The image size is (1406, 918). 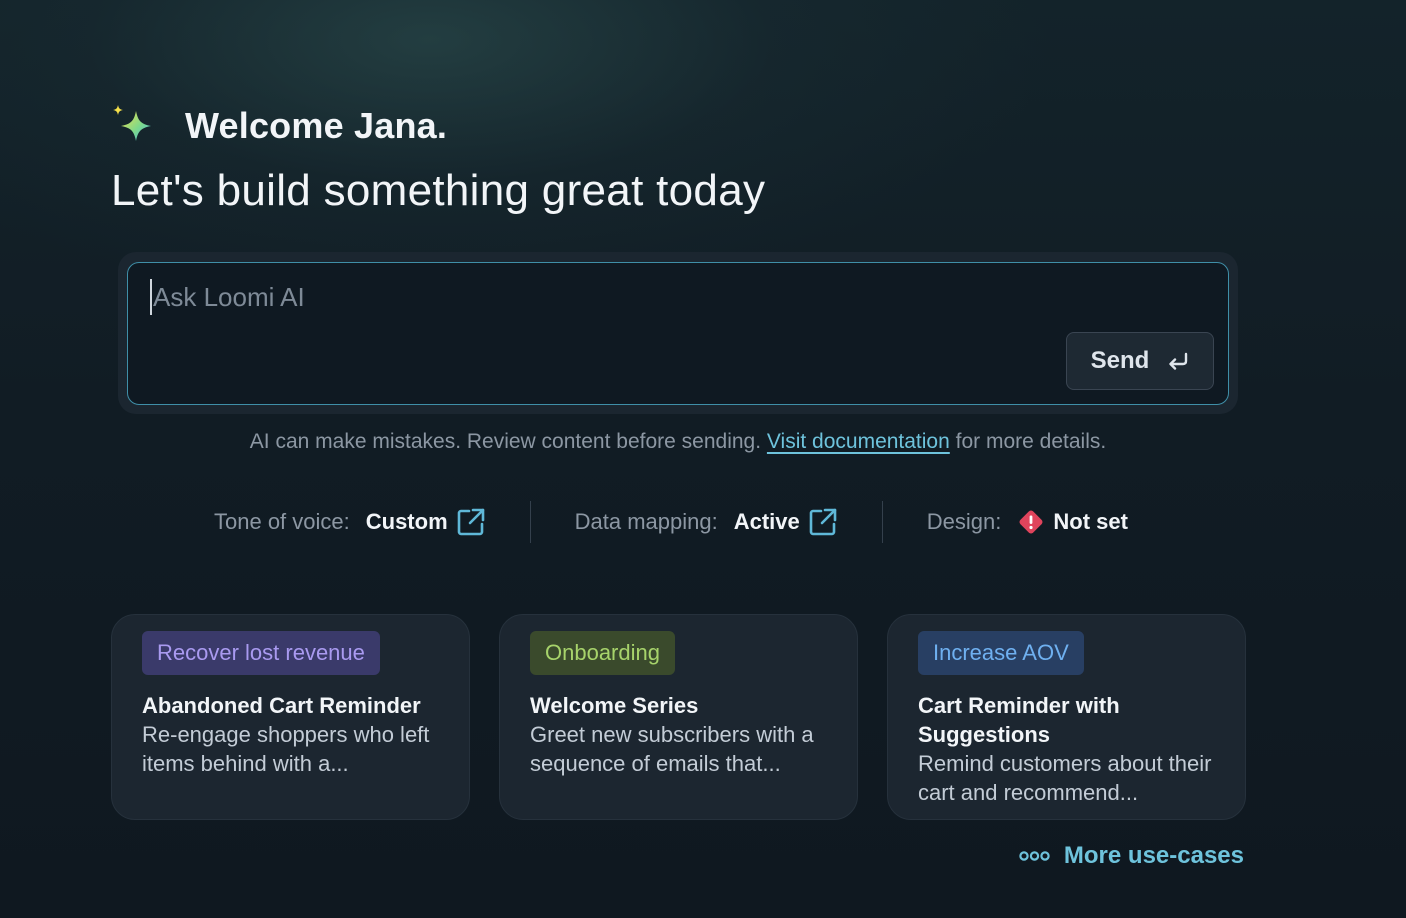 What do you see at coordinates (1034, 856) in the screenshot?
I see `more-dots-icon` at bounding box center [1034, 856].